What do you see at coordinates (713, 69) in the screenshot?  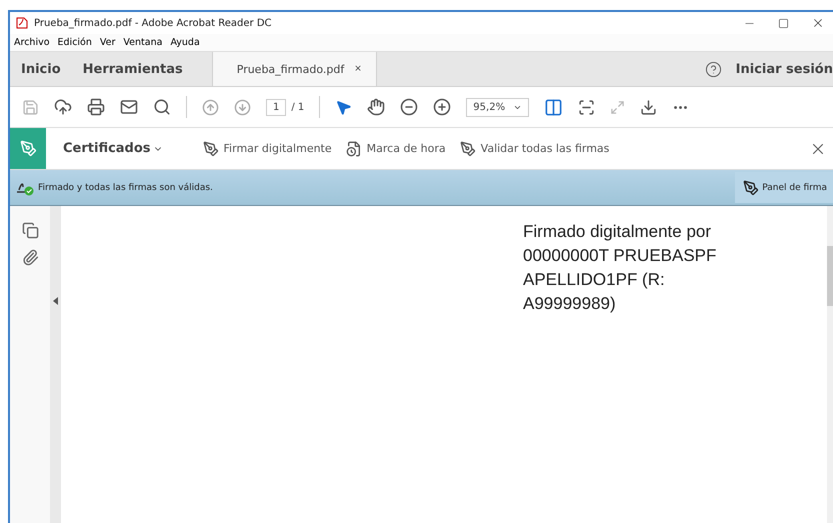 I see `help-icon` at bounding box center [713, 69].